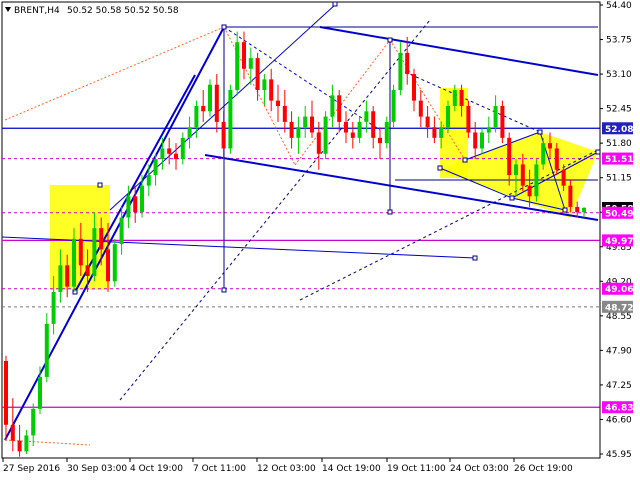 This screenshot has height=480, width=640. What do you see at coordinates (37, 11) in the screenshot?
I see `symbol-label: BRENT,H4` at bounding box center [37, 11].